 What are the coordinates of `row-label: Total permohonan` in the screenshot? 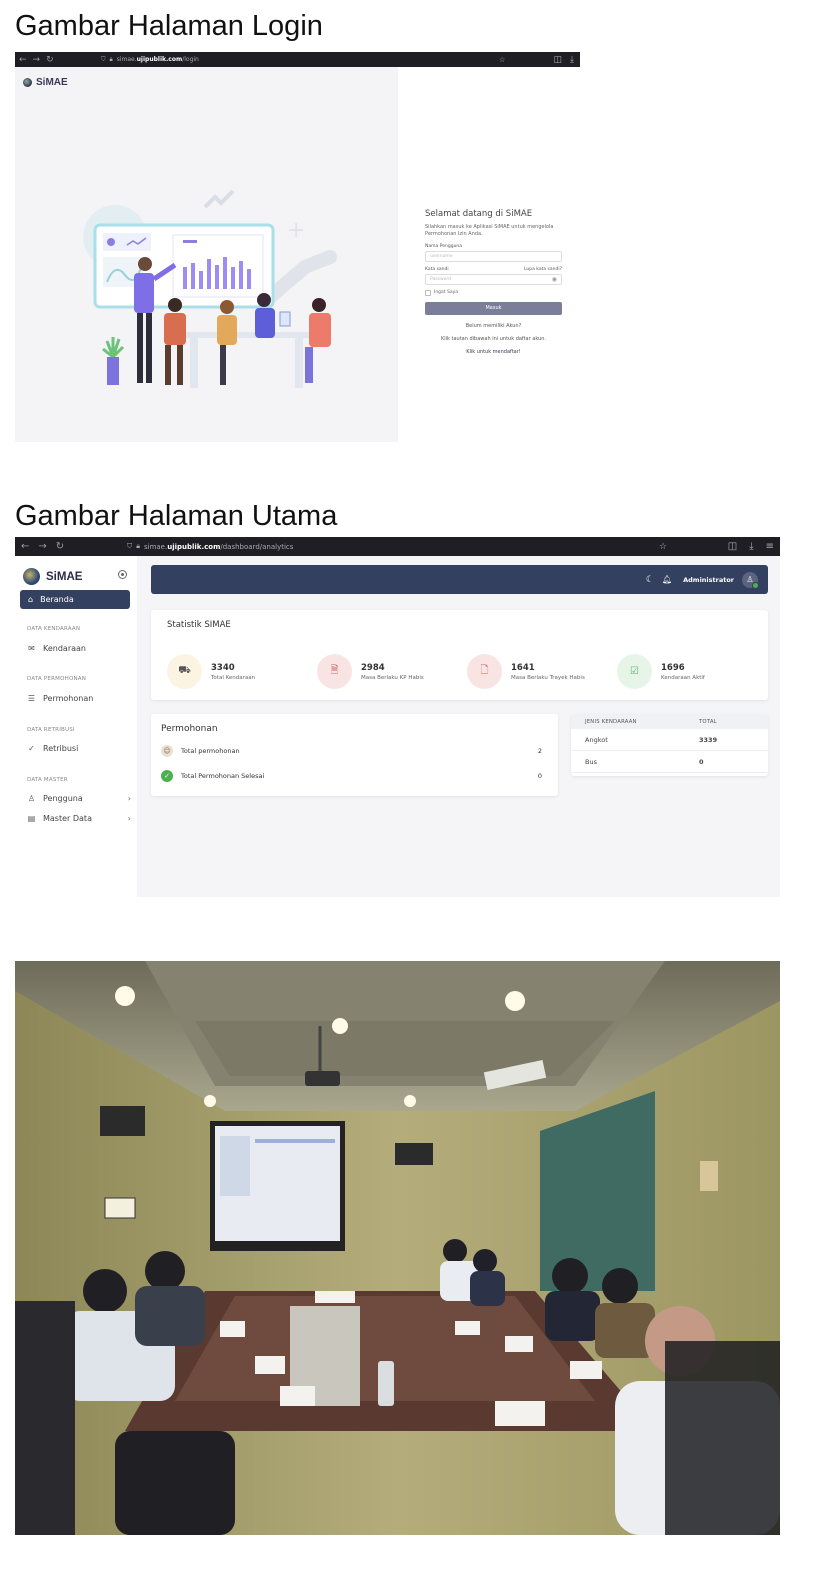 It's located at (210, 751).